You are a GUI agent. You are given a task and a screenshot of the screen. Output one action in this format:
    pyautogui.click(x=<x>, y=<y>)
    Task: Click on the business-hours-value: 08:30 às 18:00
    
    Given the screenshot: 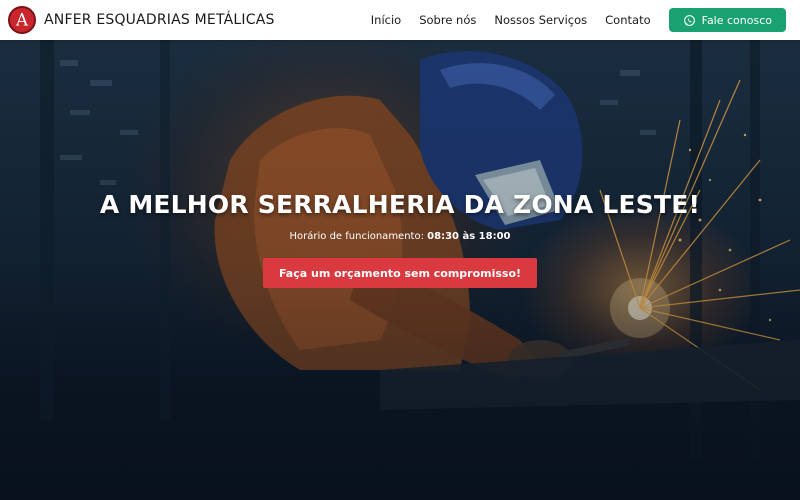 What is the action you would take?
    pyautogui.click(x=469, y=236)
    